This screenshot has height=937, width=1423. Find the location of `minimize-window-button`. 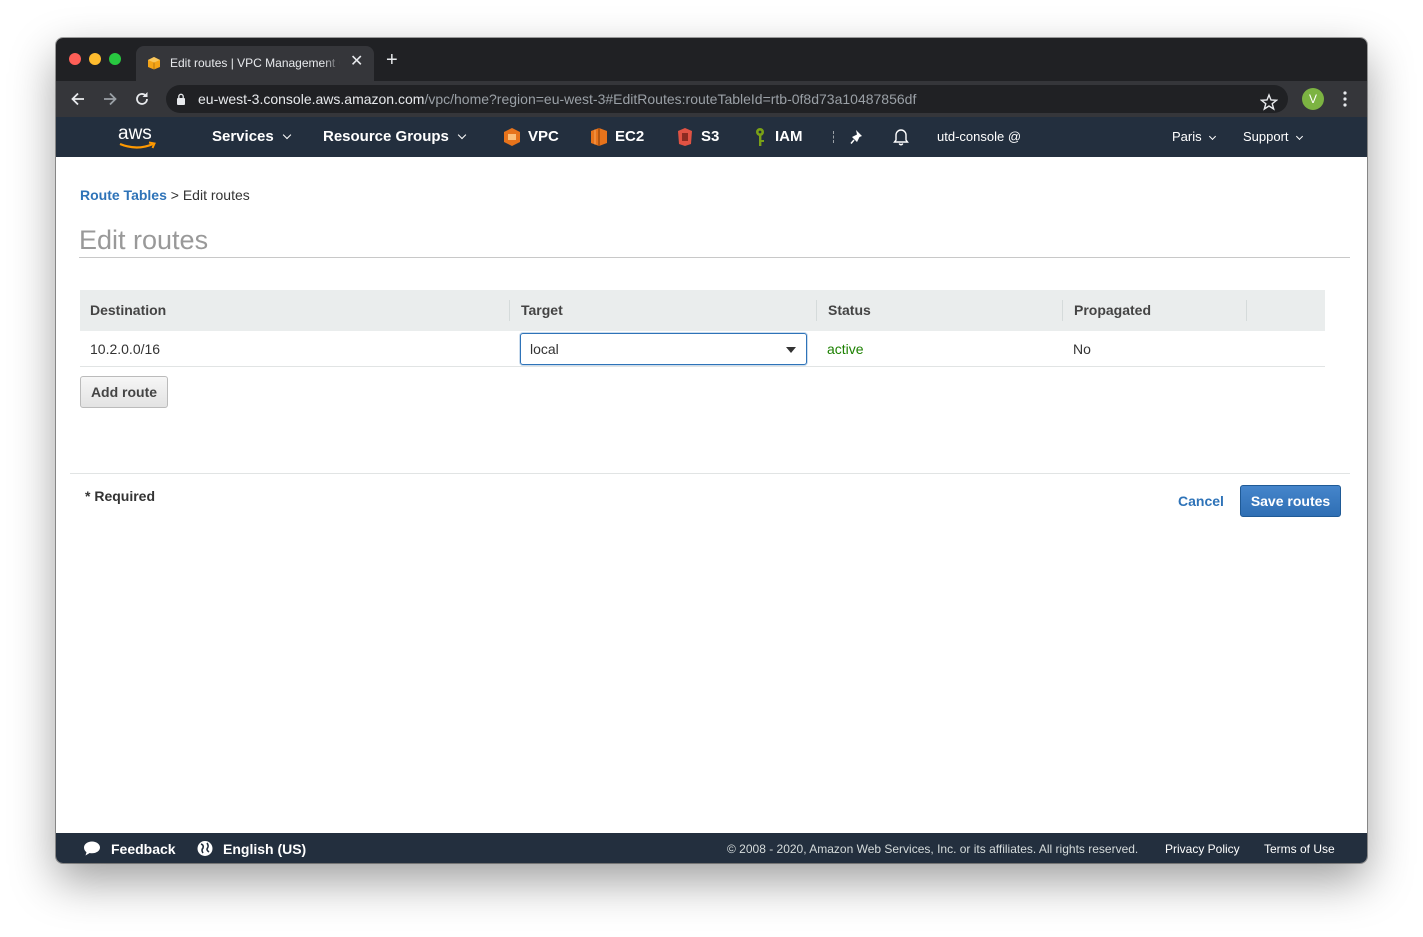

minimize-window-button is located at coordinates (95, 59).